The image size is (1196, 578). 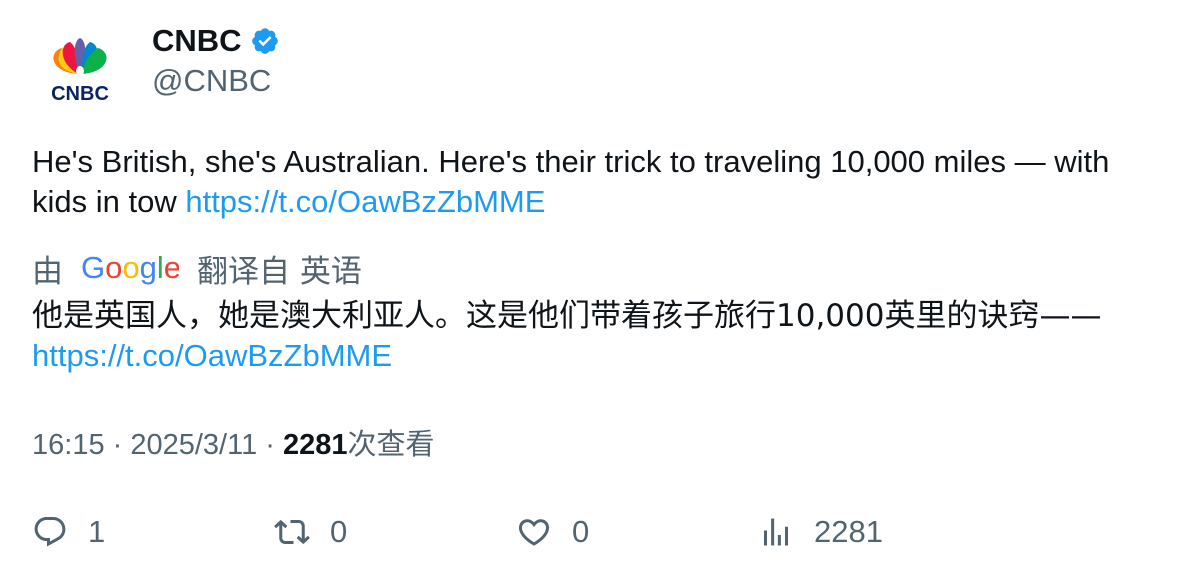 I want to click on translated-text-body: 他是英国人，她是澳大利亚人。这是他们带着孩子旅行10,000英里的诀窍——, so click(x=567, y=316).